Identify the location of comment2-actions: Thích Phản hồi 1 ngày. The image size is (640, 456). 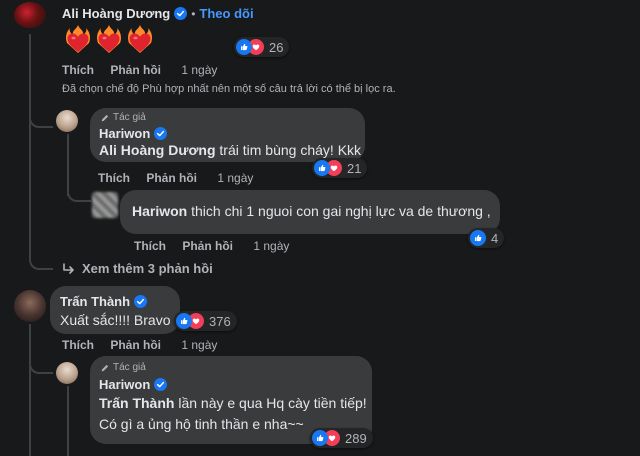
(139, 345).